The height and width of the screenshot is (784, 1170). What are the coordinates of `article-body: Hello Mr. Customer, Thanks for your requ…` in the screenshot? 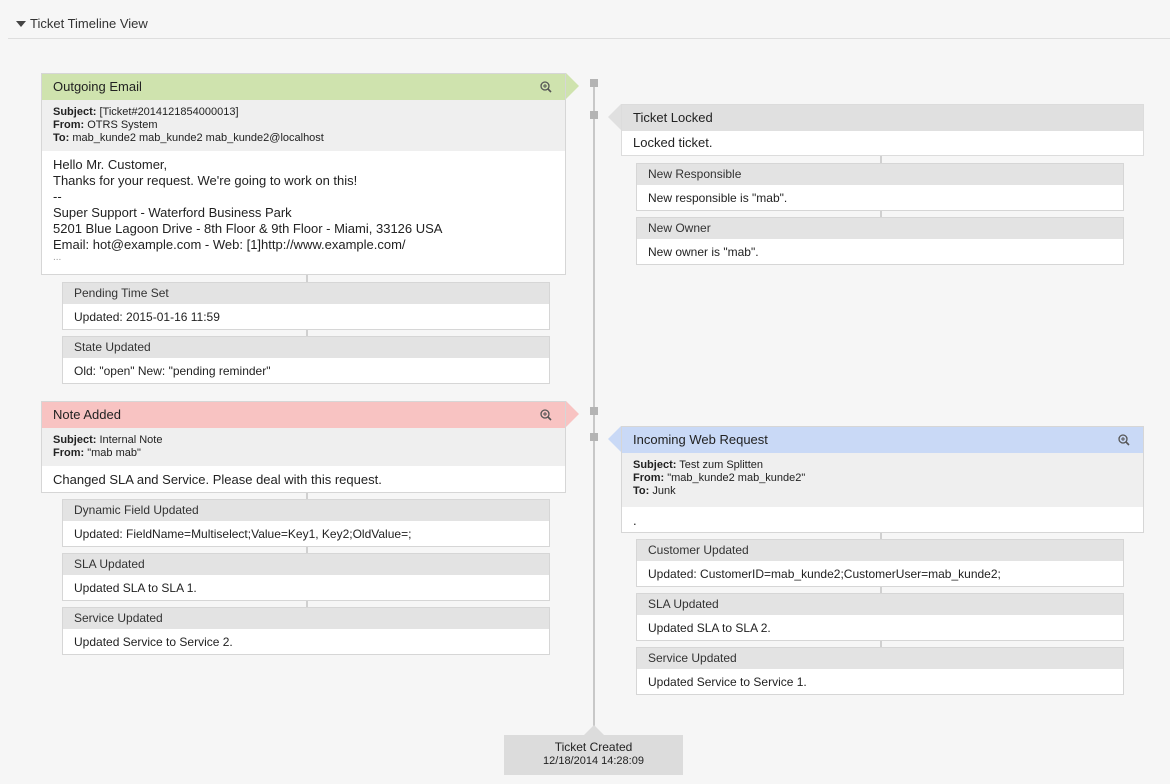 It's located at (248, 210).